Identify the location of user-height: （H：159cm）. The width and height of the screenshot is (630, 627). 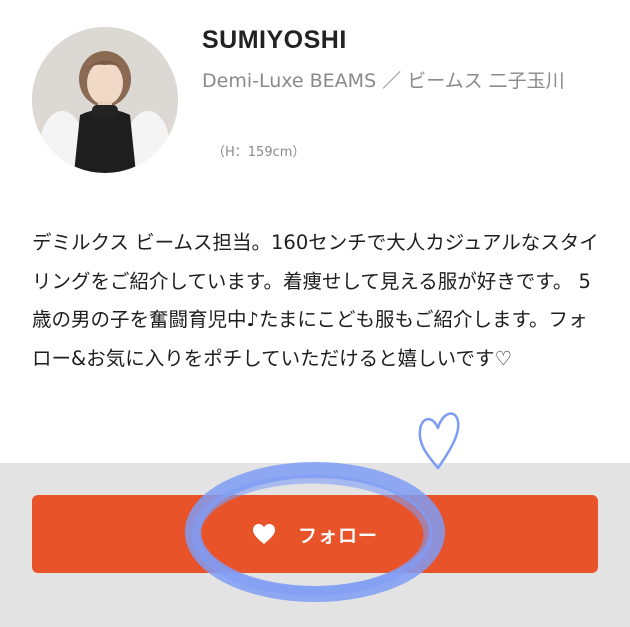
(259, 152).